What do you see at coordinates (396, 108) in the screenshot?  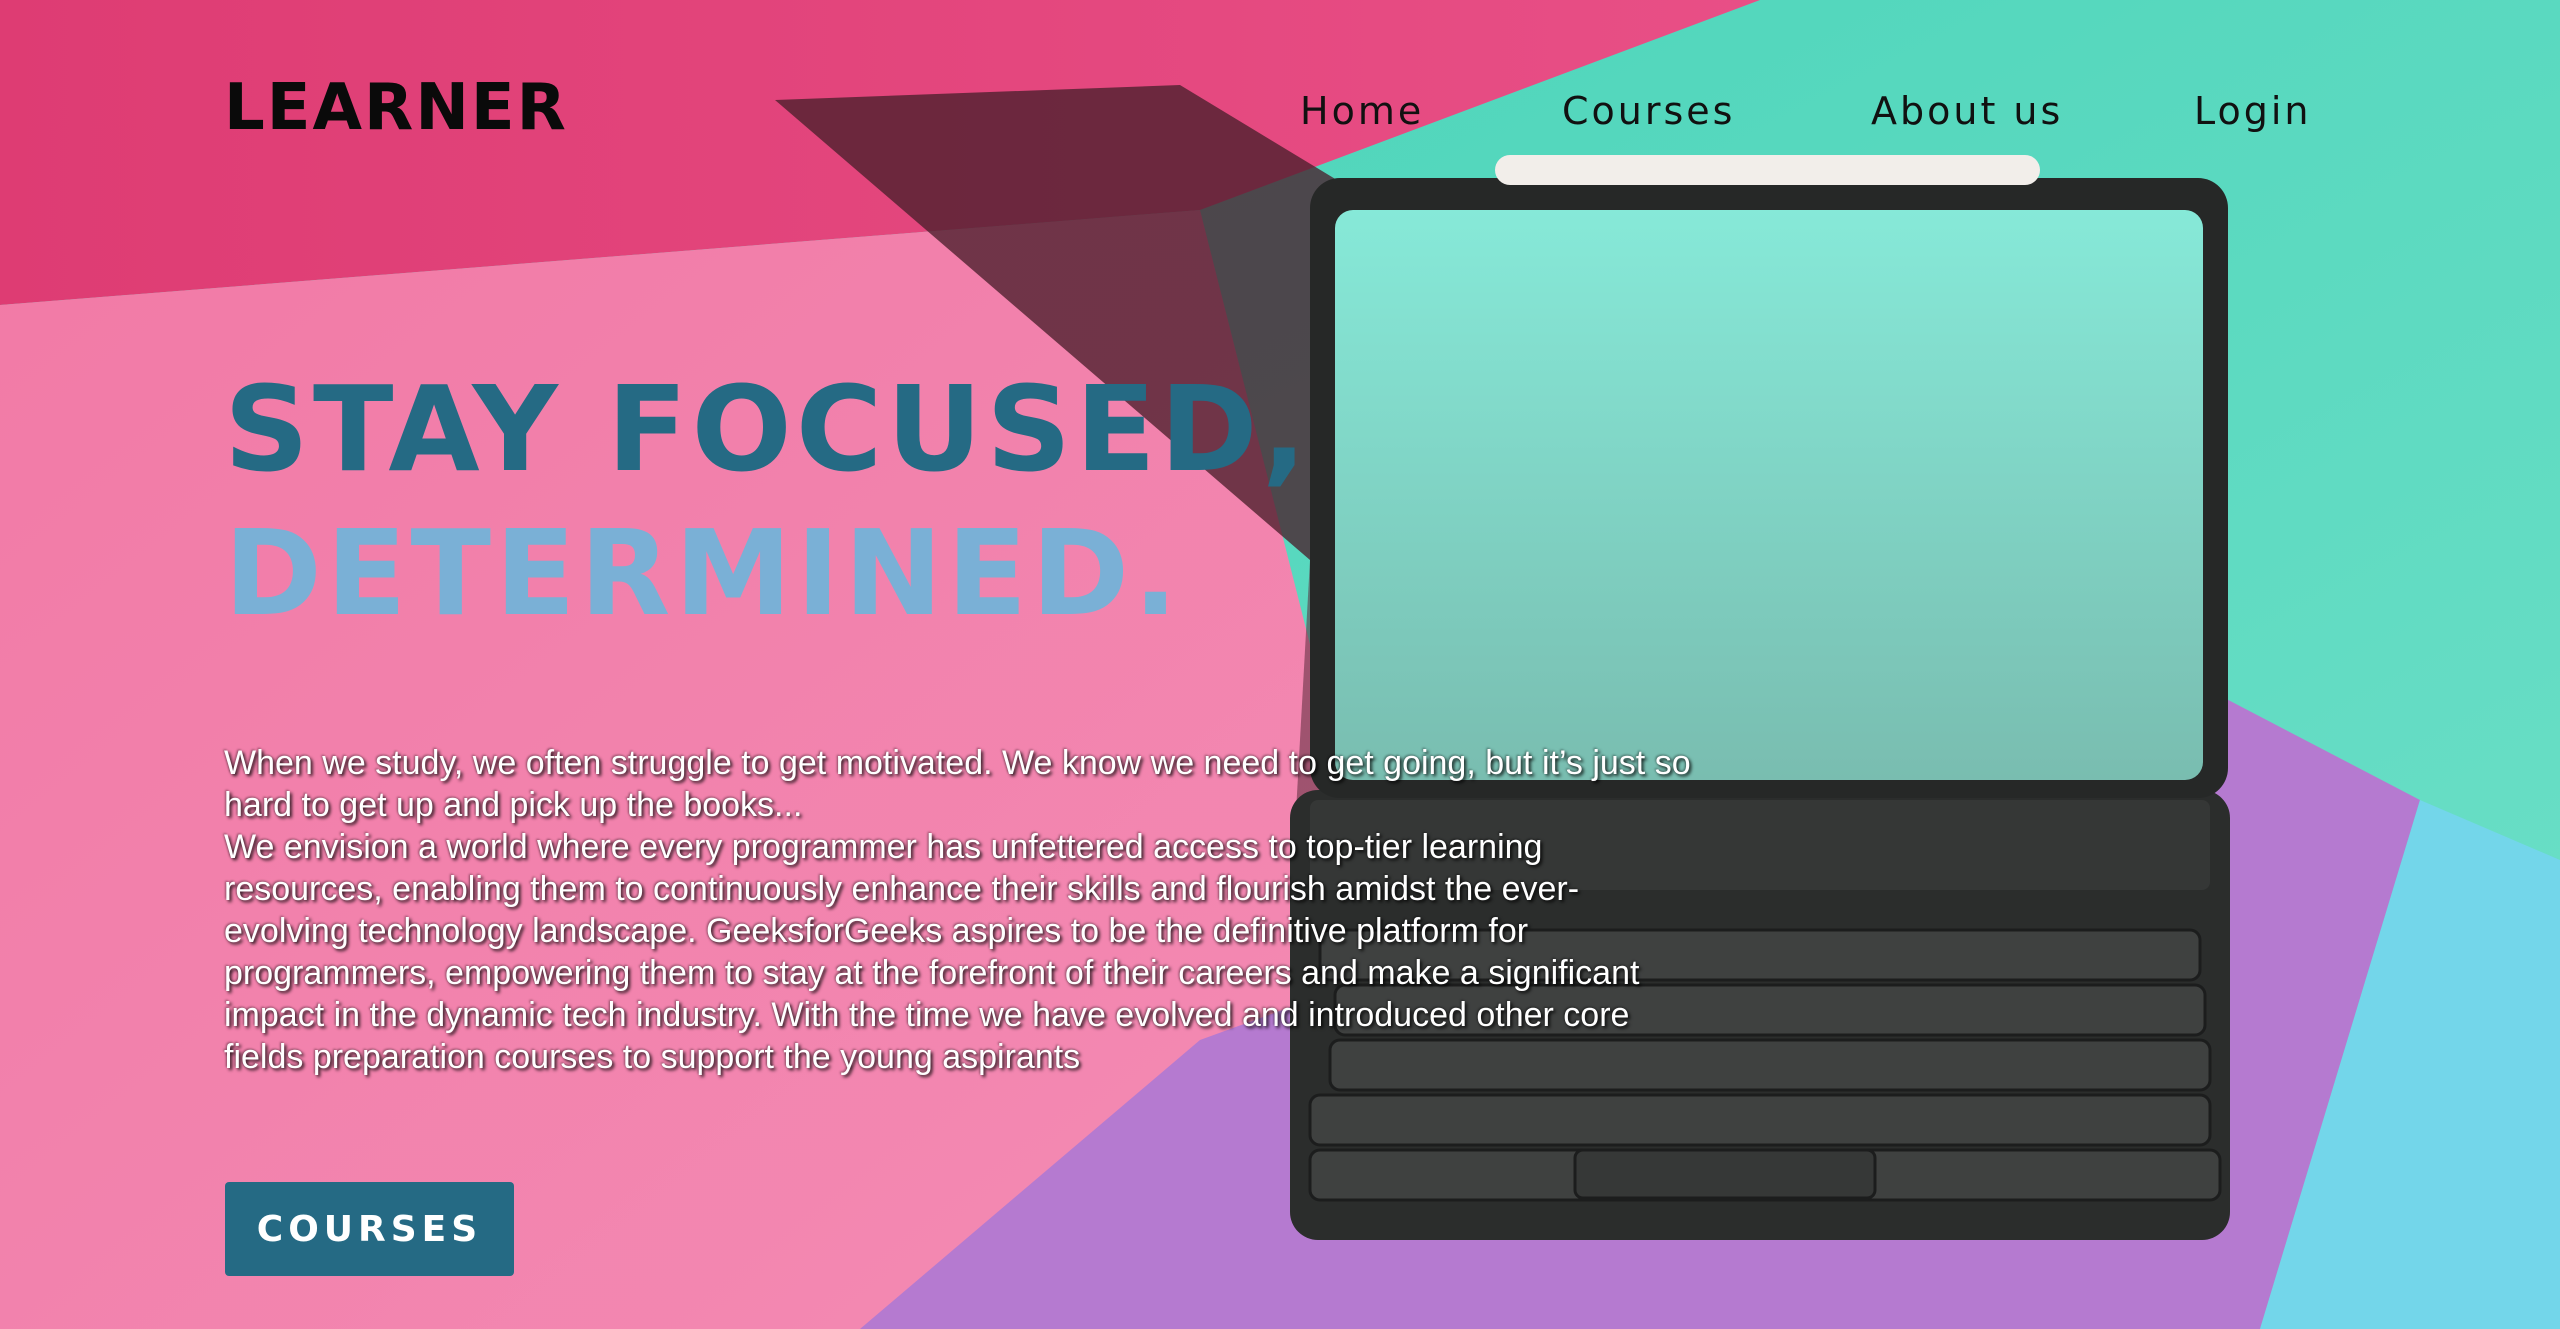 I see `brand-logo: LEARNER` at bounding box center [396, 108].